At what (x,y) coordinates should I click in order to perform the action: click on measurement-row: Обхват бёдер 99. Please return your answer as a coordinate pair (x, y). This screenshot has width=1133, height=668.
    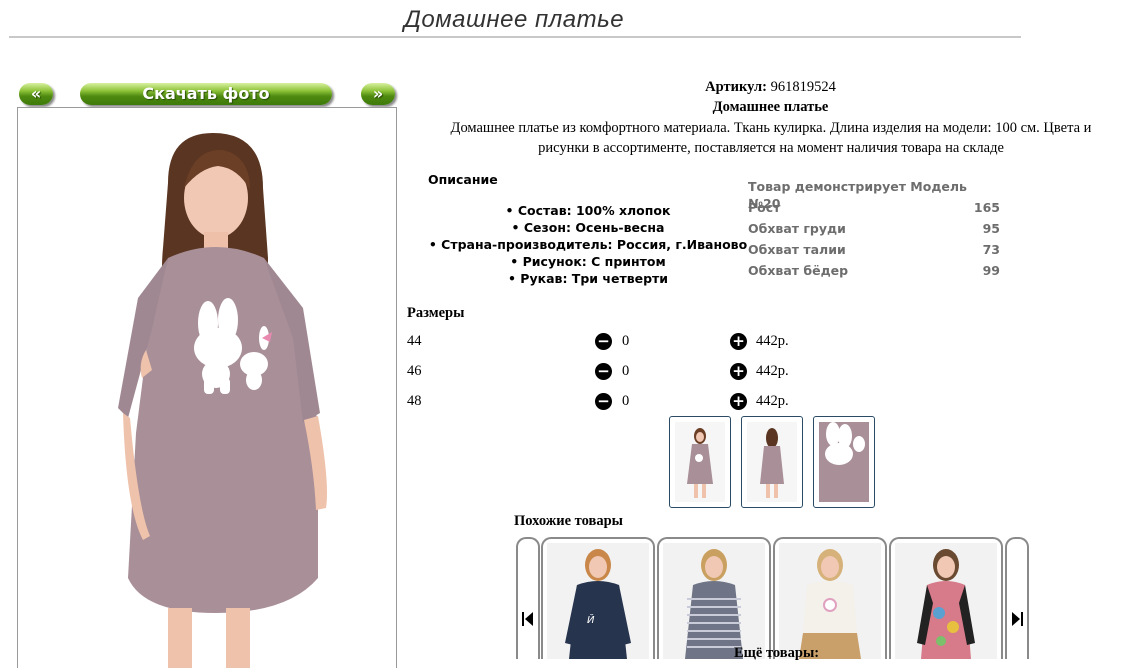
    Looking at the image, I should click on (874, 272).